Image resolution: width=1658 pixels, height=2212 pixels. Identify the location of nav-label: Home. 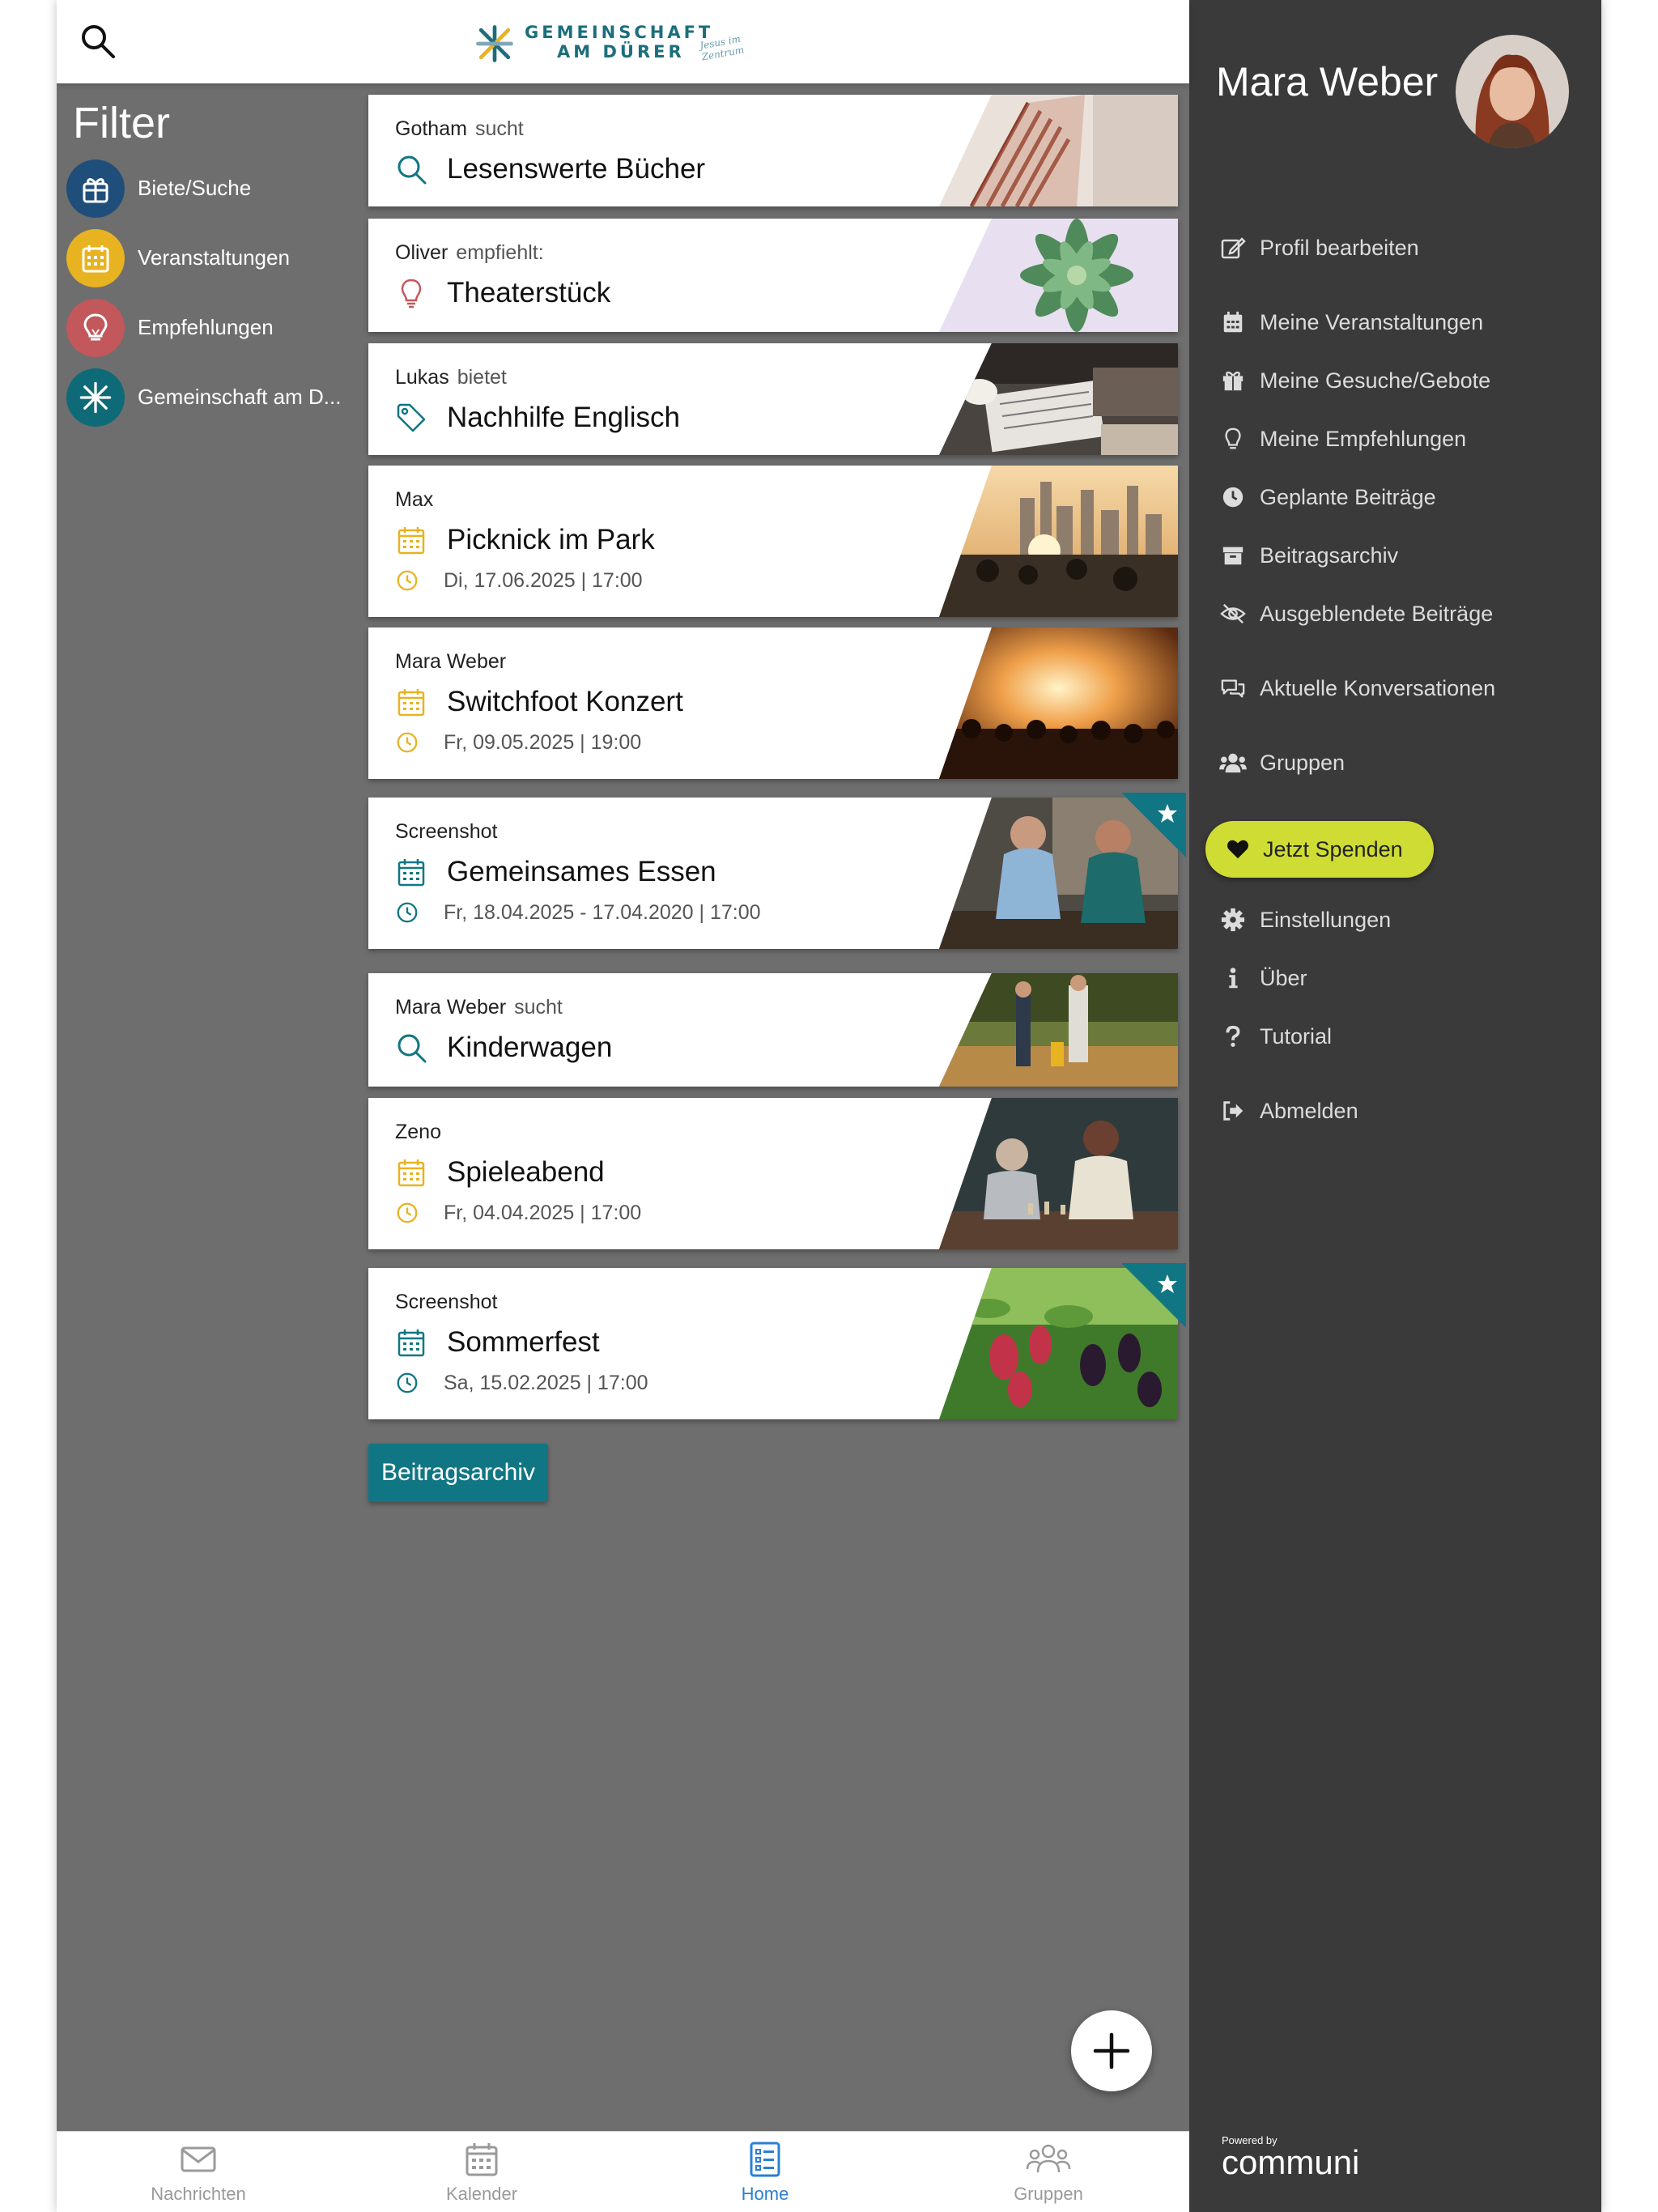
(765, 2194).